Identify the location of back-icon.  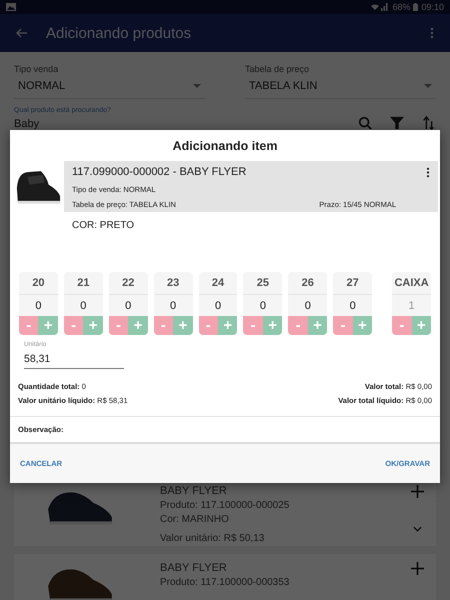
(22, 33).